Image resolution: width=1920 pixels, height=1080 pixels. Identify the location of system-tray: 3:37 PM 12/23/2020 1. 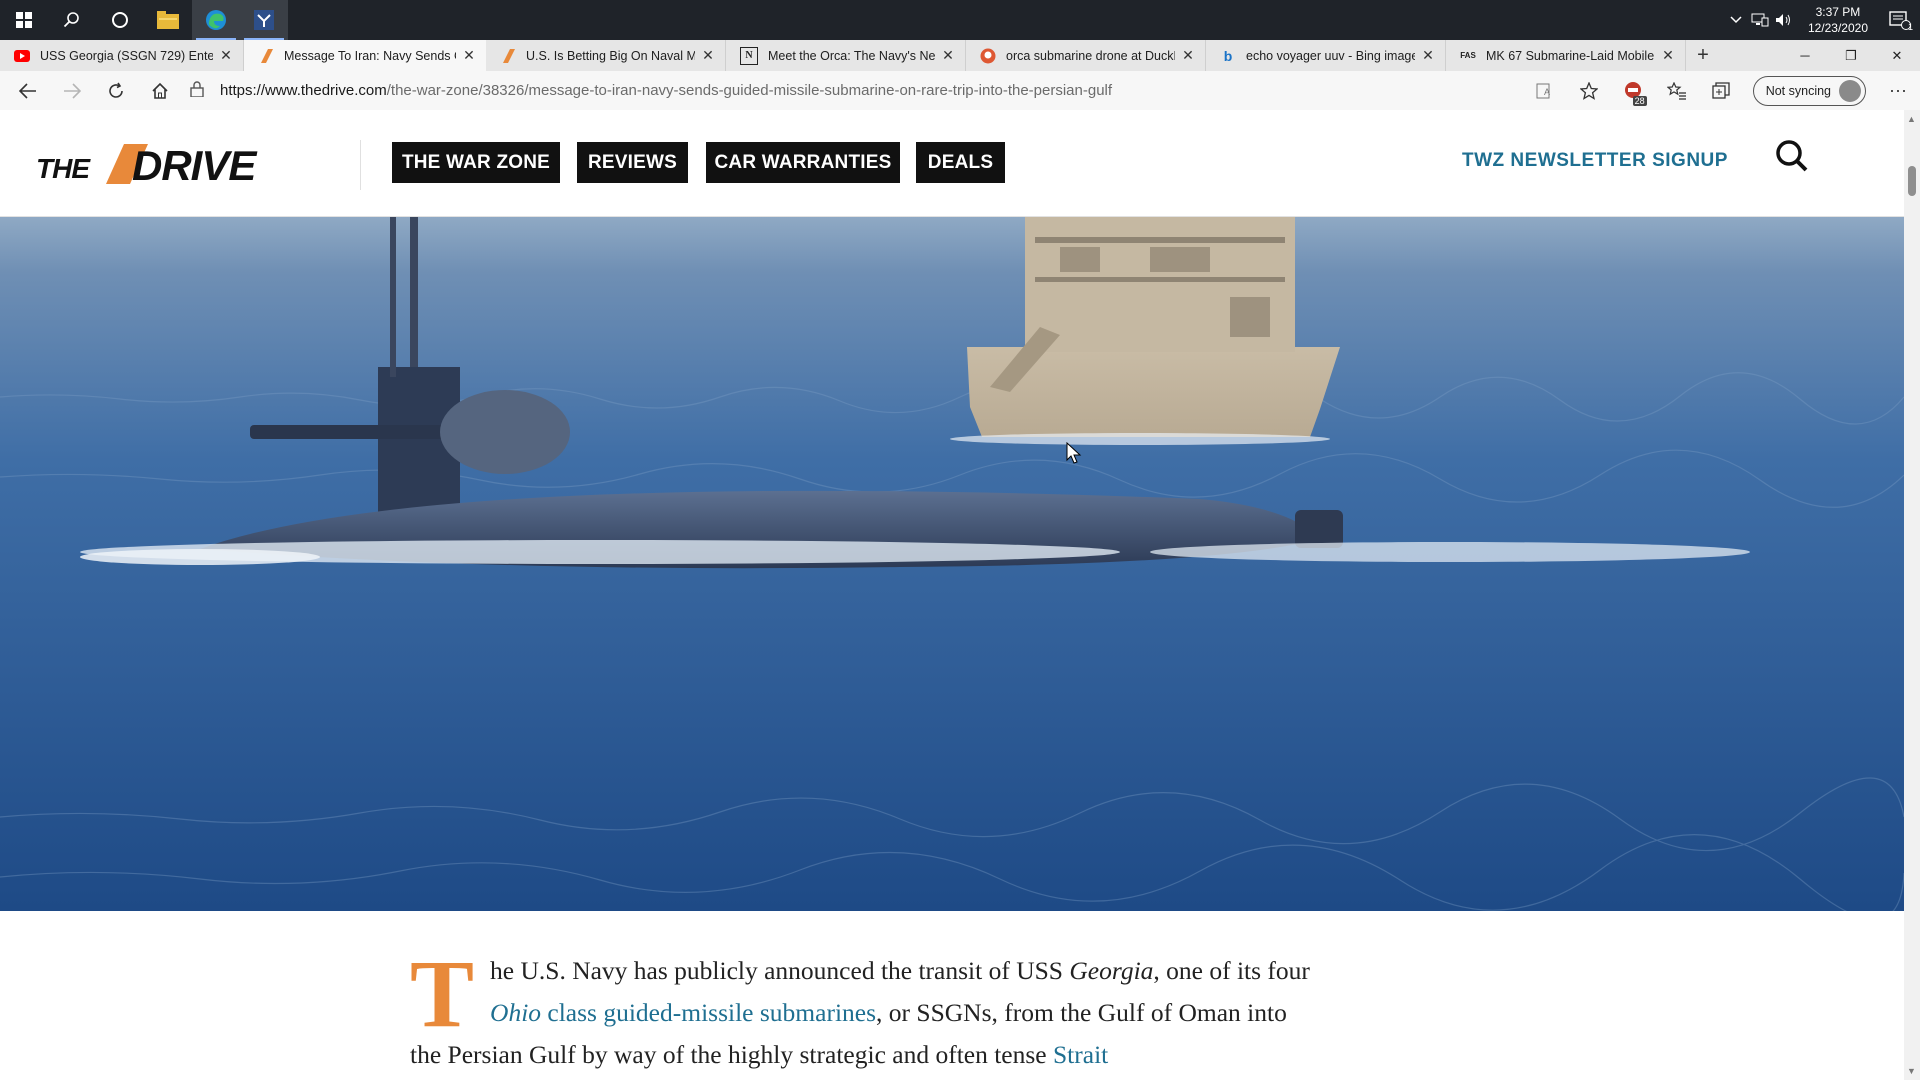
(1822, 20).